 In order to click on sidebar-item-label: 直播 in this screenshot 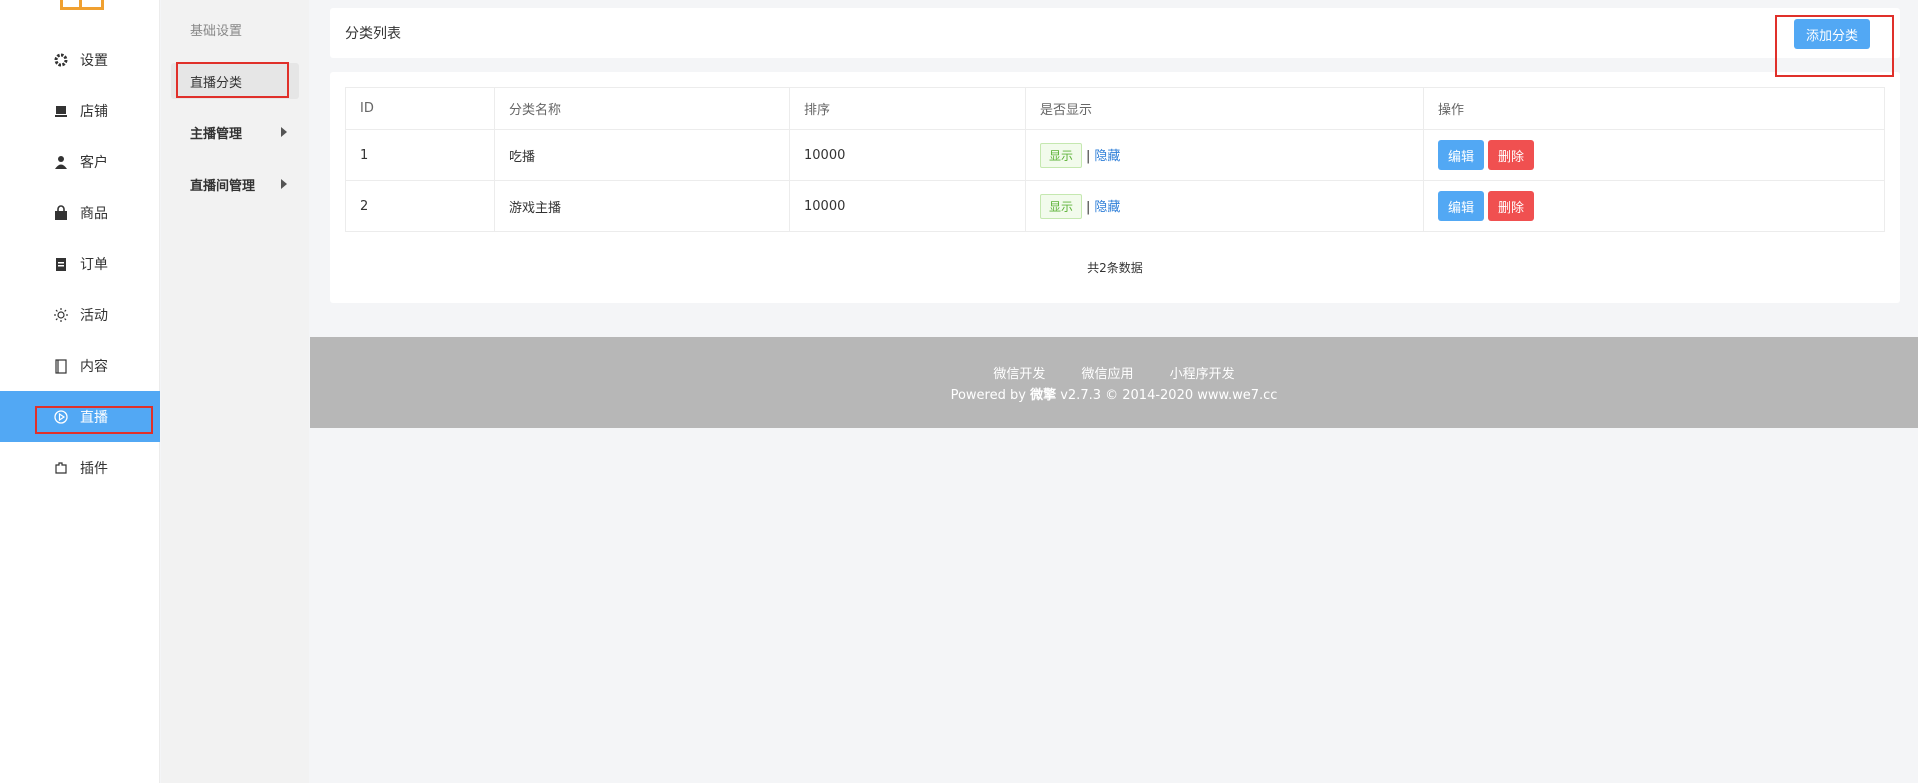, I will do `click(94, 417)`.